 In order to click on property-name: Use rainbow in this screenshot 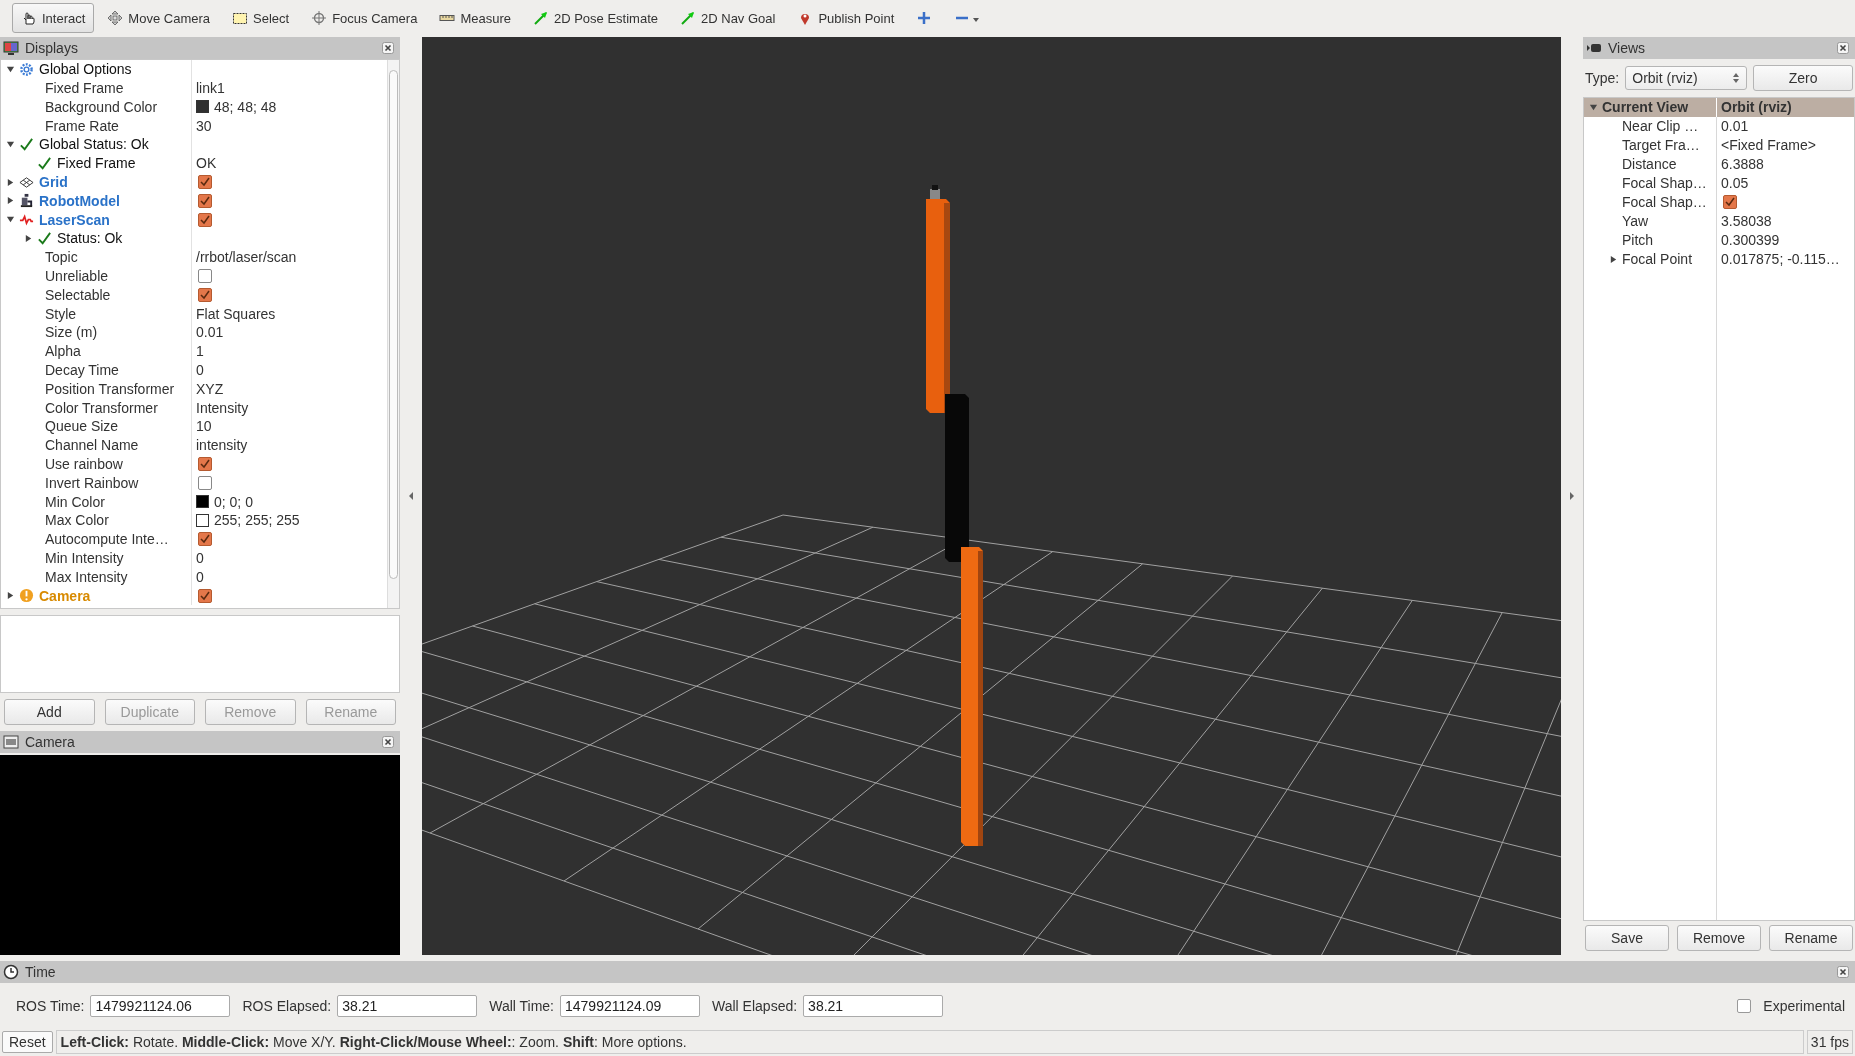, I will do `click(84, 464)`.